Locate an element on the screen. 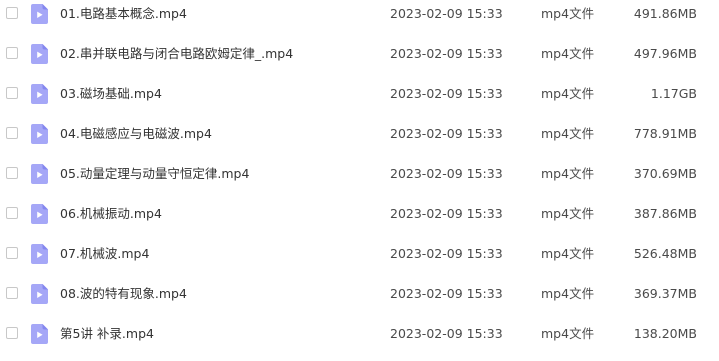 The height and width of the screenshot is (361, 719). file-name: 07.机械波.mp4 is located at coordinates (104, 254).